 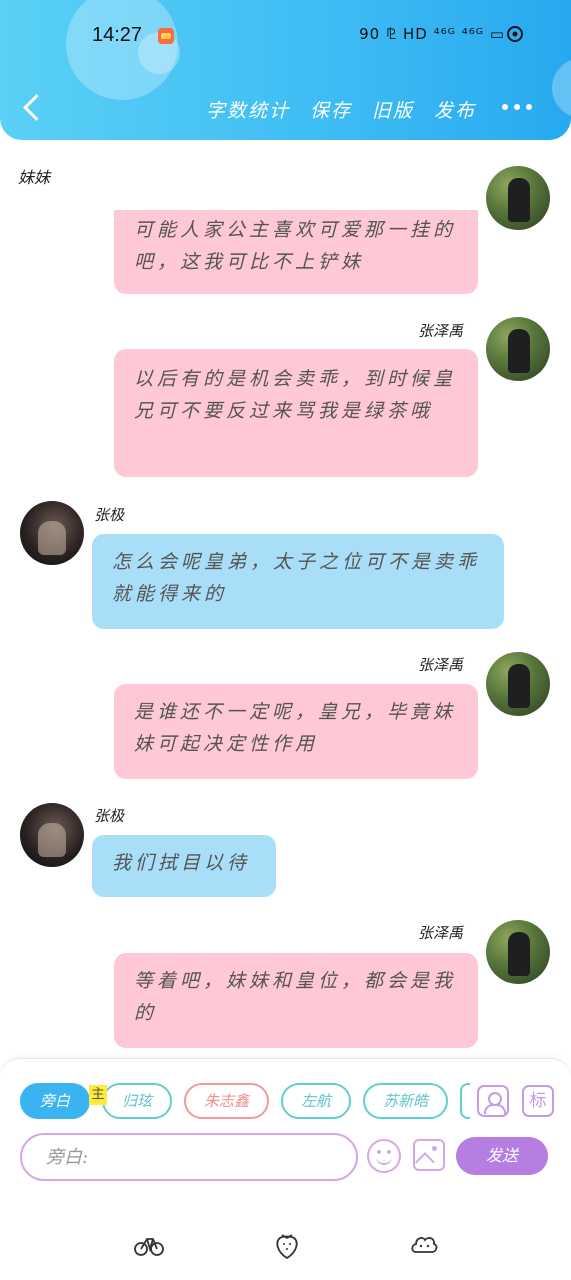 I want to click on input-panel: 旁白归玹朱志鑫左航苏新皓 主 标 发送, so click(x=285, y=1133).